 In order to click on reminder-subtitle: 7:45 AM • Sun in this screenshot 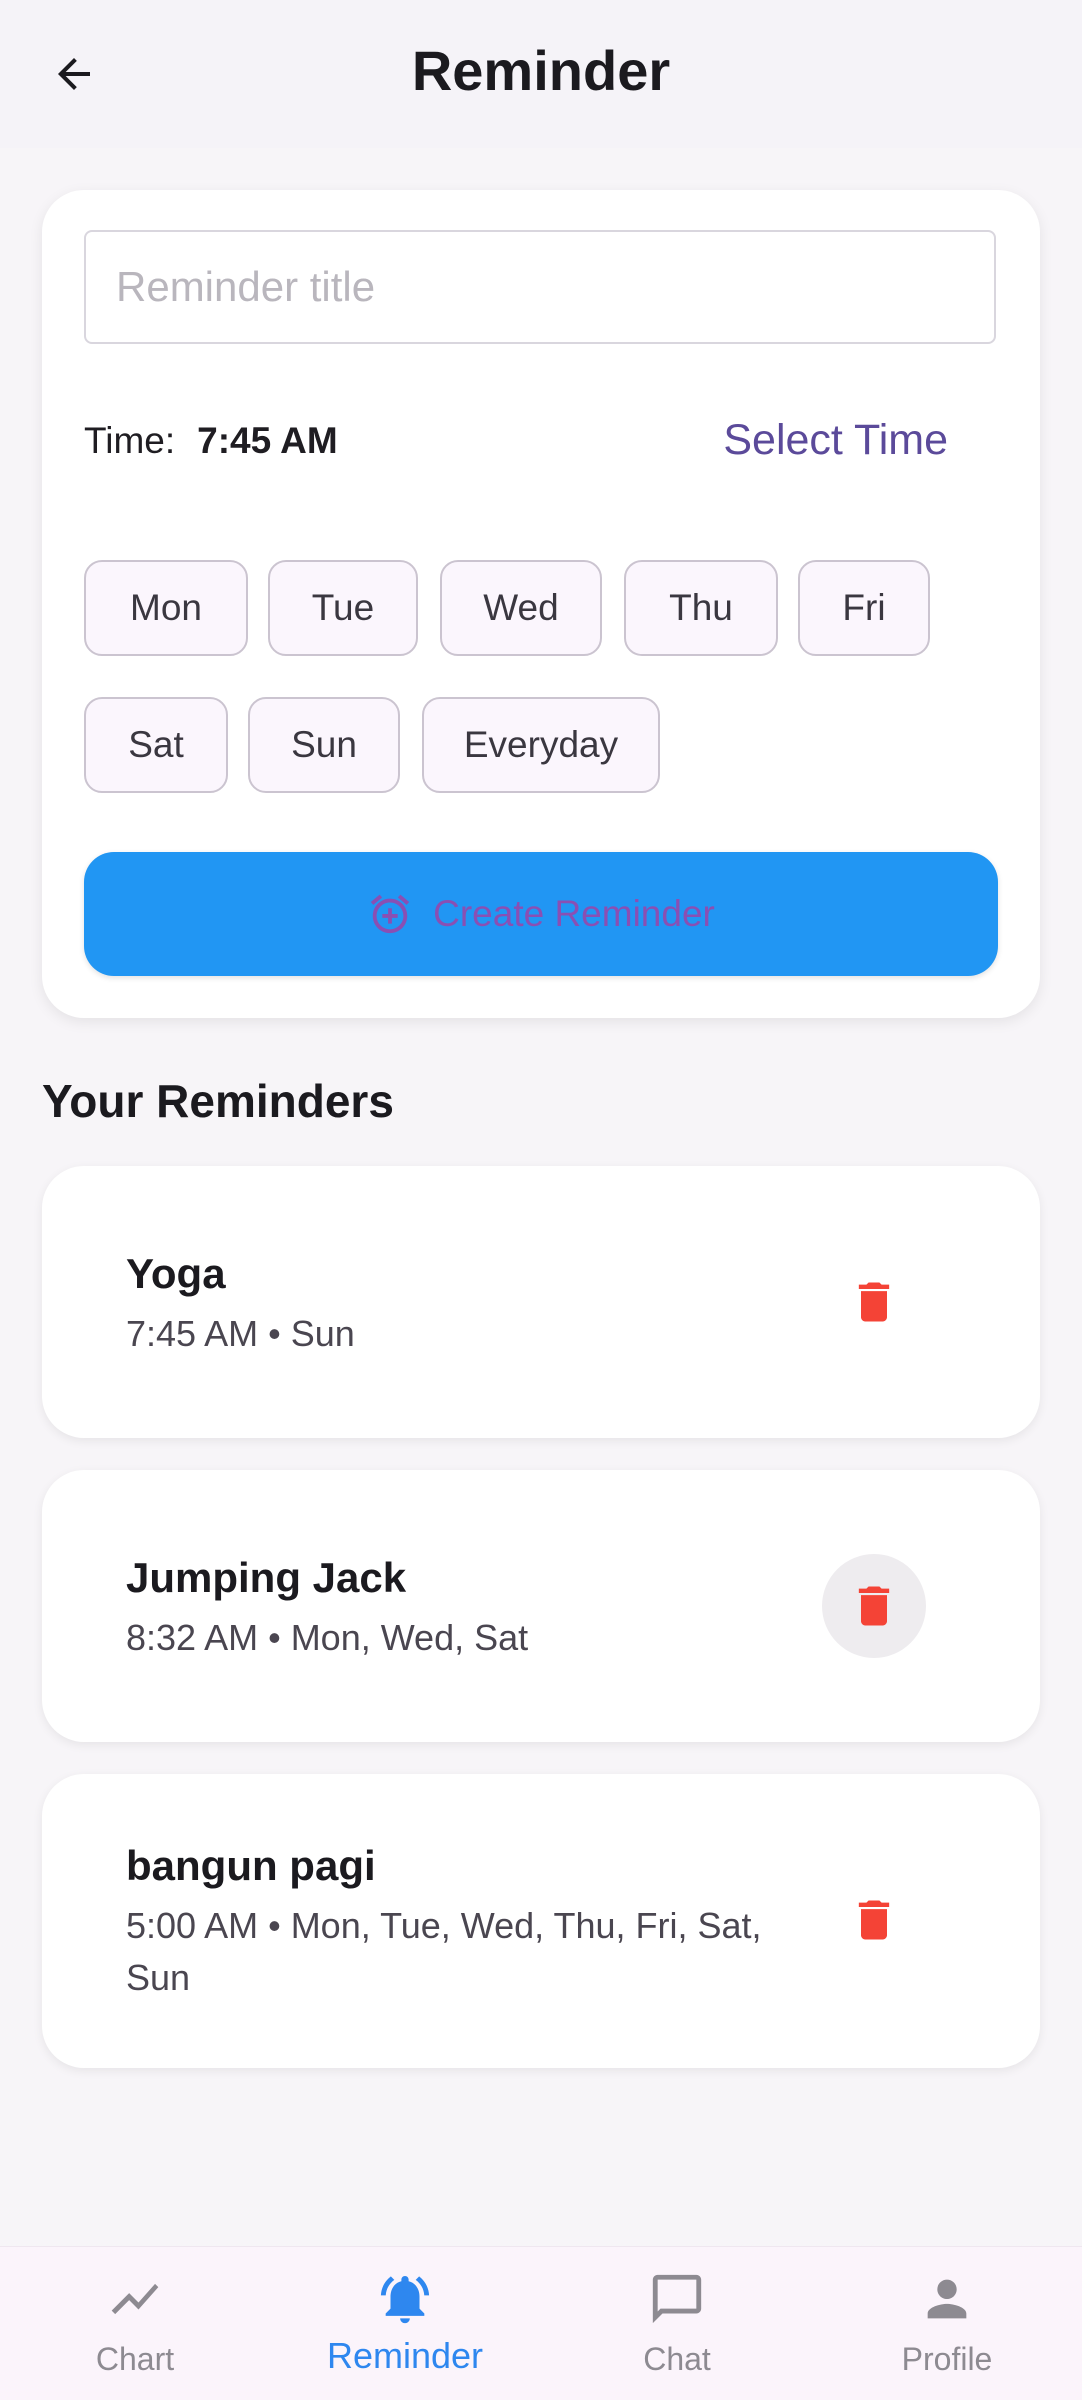, I will do `click(240, 1333)`.